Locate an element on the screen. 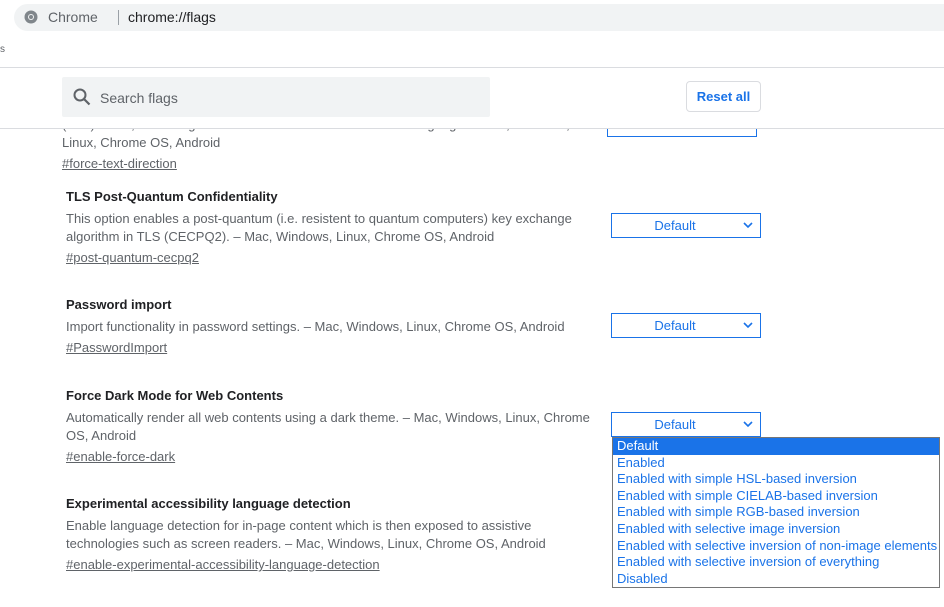 The height and width of the screenshot is (607, 944). experiment-link: #PasswordImport is located at coordinates (116, 347).